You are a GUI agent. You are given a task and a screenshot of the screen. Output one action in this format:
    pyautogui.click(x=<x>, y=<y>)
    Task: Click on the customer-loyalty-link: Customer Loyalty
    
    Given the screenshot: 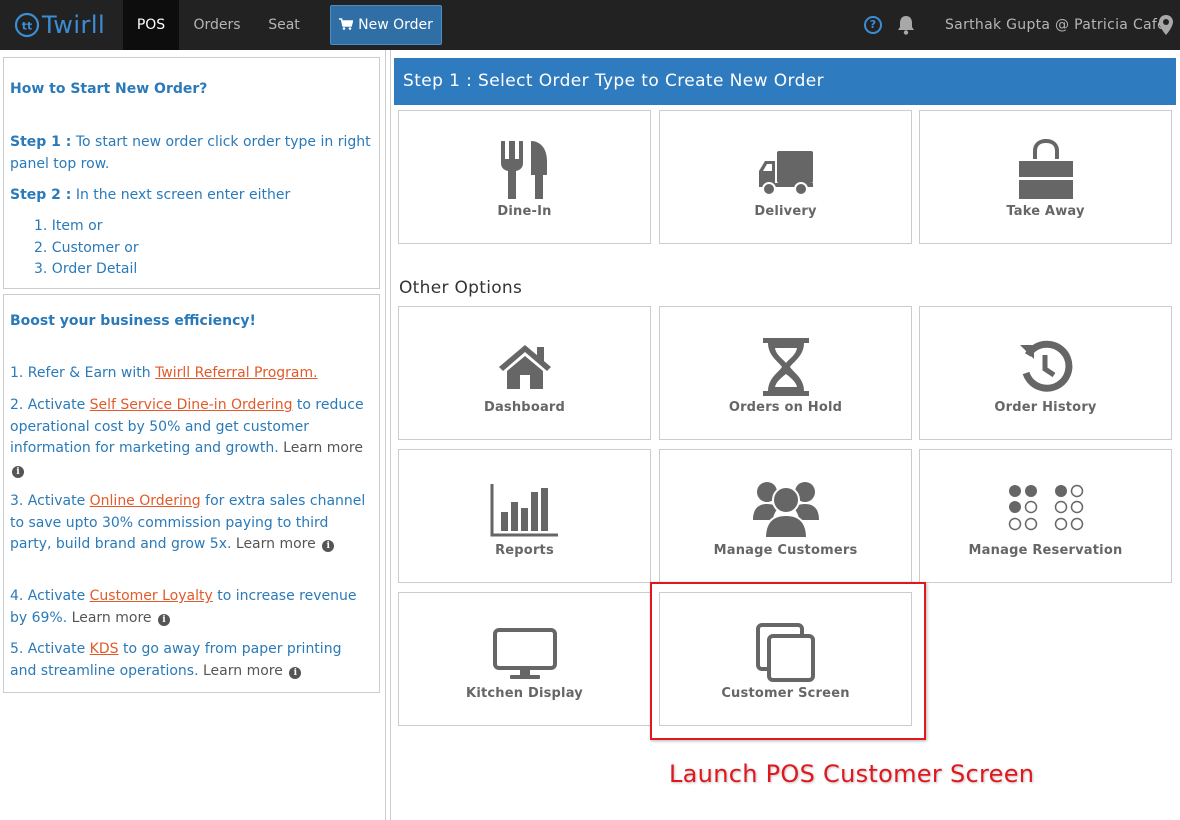 What is the action you would take?
    pyautogui.click(x=151, y=596)
    